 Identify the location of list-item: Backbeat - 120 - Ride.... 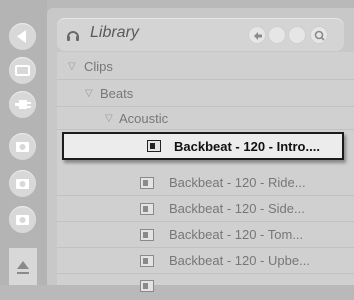
(205, 183).